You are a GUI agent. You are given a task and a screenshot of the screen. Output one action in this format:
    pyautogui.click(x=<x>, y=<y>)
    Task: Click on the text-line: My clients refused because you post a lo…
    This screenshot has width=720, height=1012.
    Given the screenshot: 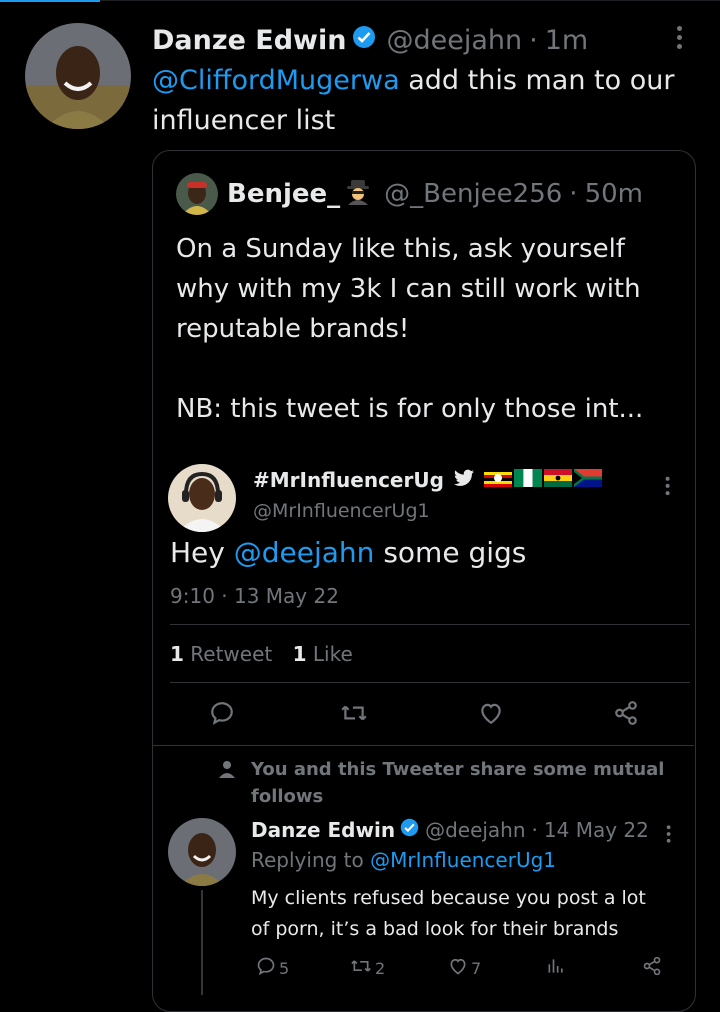 What is the action you would take?
    pyautogui.click(x=448, y=898)
    